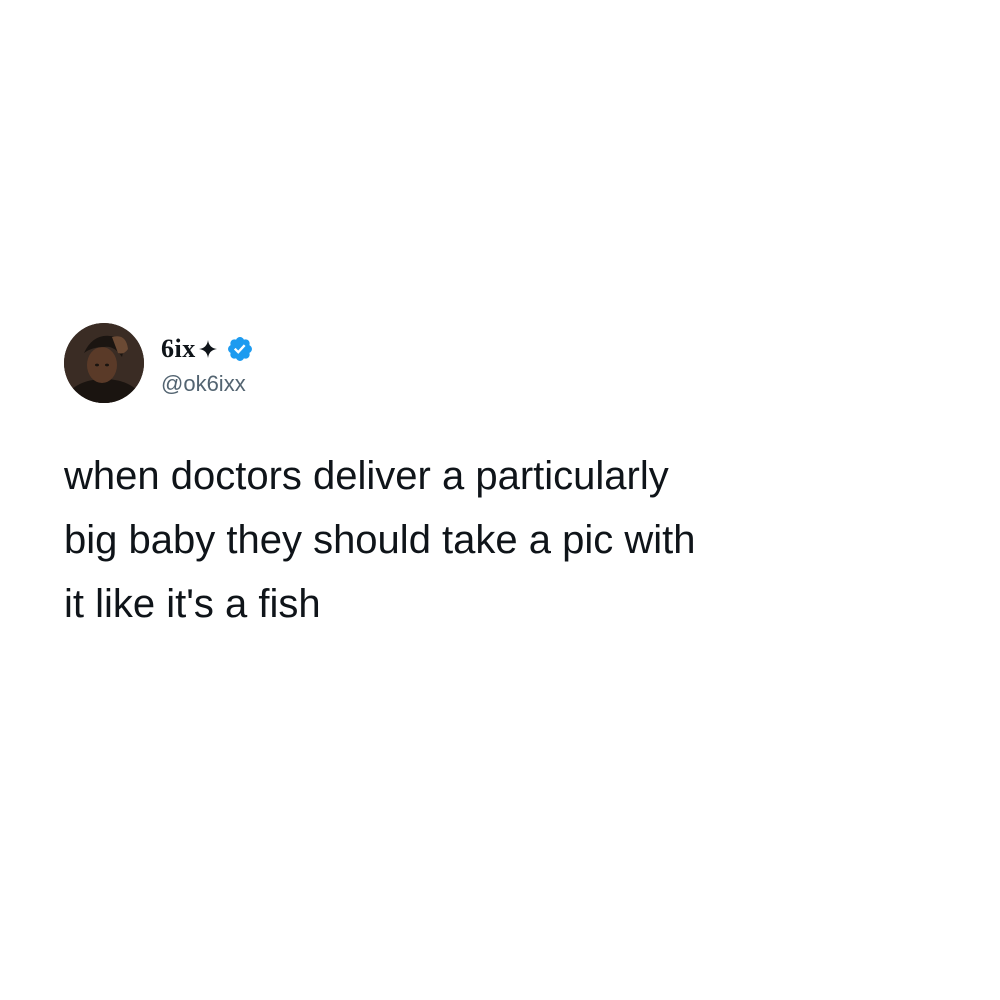 The height and width of the screenshot is (1000, 1000). I want to click on sparkle-star-icon, so click(208, 349).